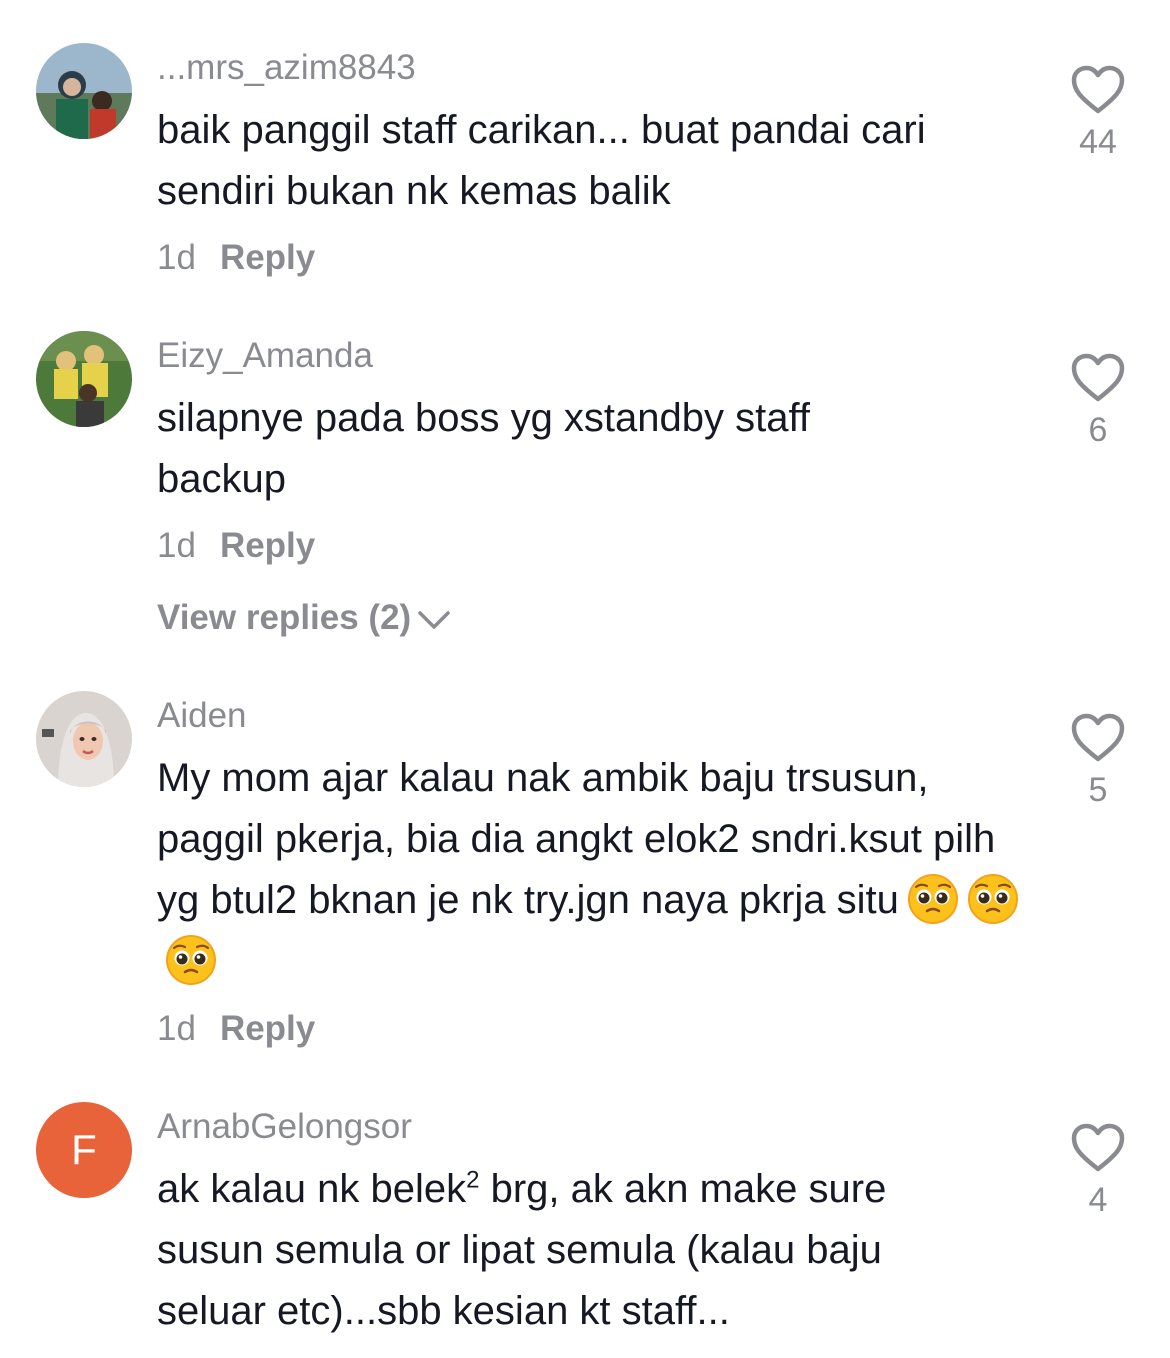 The image size is (1170, 1358). What do you see at coordinates (286, 68) in the screenshot?
I see `username: ...mrs_azim8843` at bounding box center [286, 68].